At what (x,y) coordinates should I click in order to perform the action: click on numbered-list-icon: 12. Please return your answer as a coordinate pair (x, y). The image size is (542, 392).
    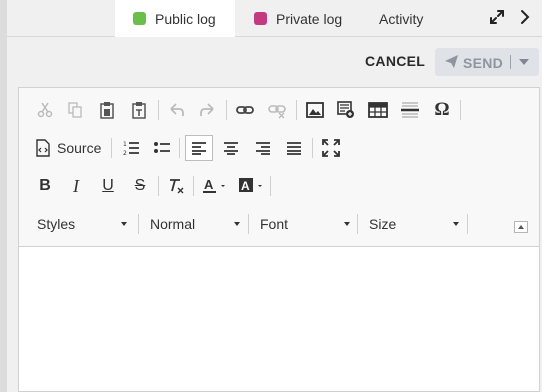
    Looking at the image, I should click on (131, 148).